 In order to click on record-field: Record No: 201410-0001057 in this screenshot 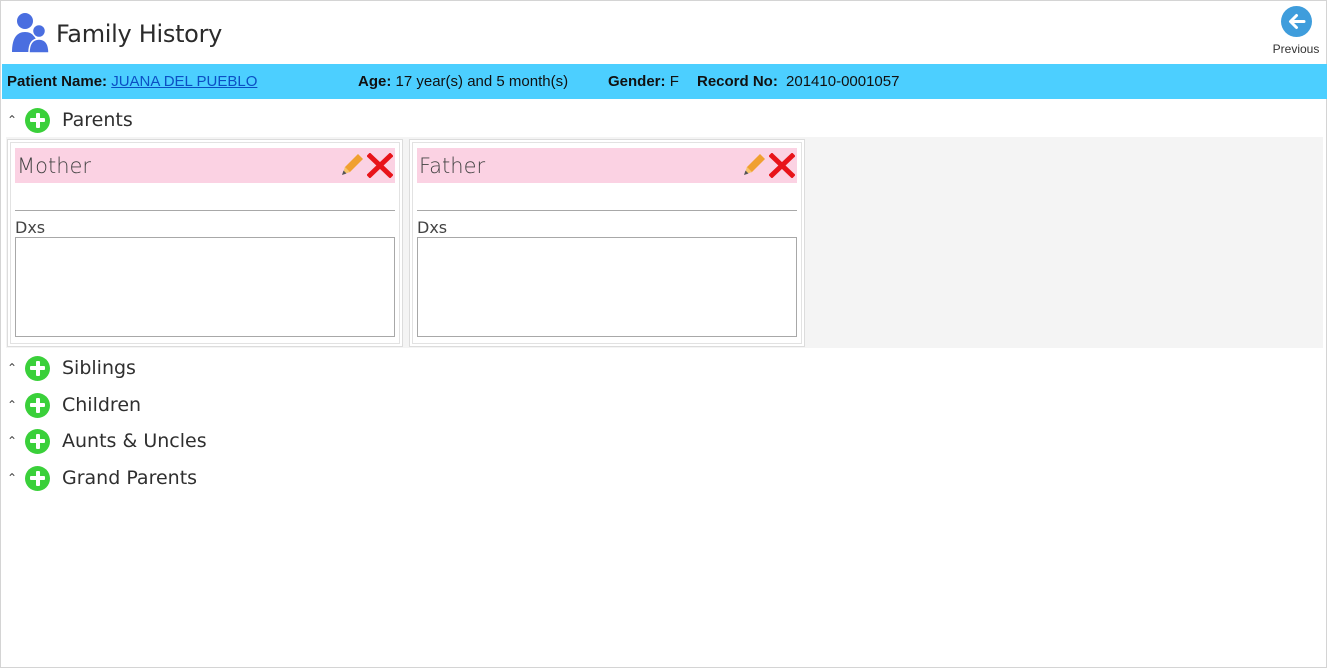, I will do `click(798, 81)`.